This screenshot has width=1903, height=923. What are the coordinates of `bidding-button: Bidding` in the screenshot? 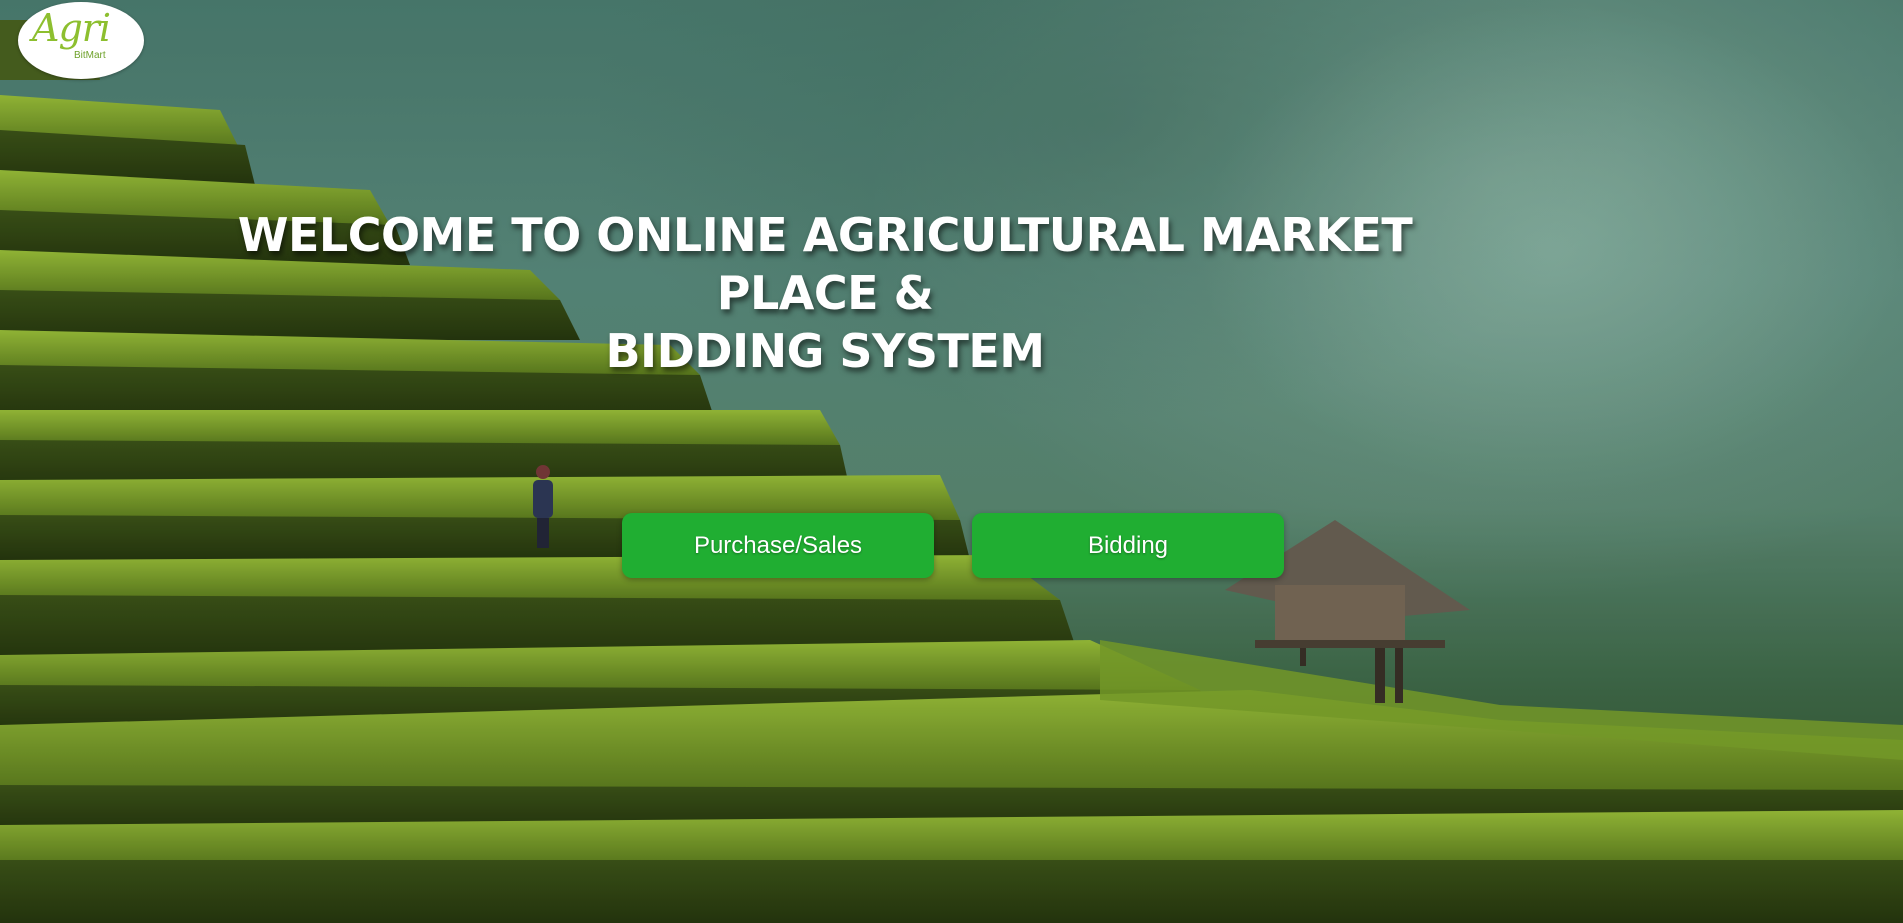 It's located at (1128, 545).